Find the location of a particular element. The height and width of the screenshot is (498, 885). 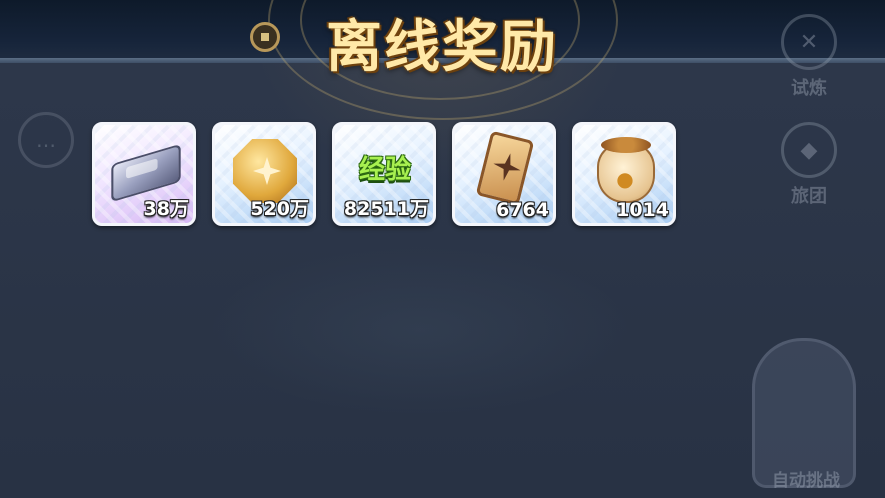

reward-quantity: 38万 is located at coordinates (166, 209).